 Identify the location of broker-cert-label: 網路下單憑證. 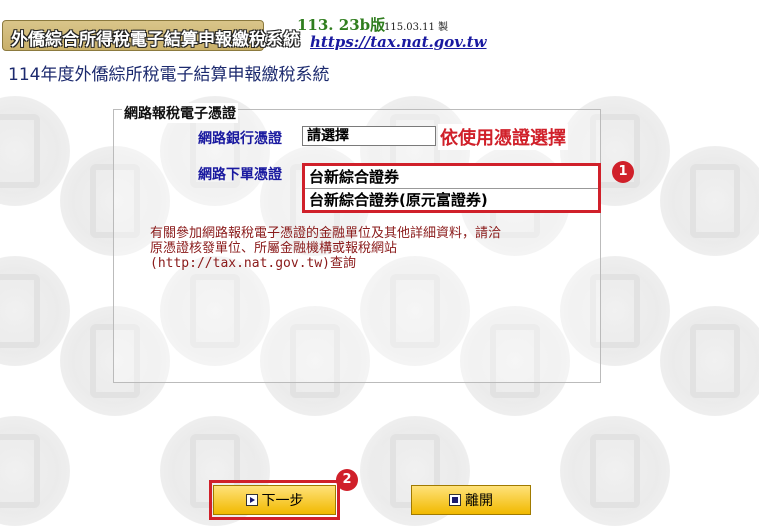
(240, 175).